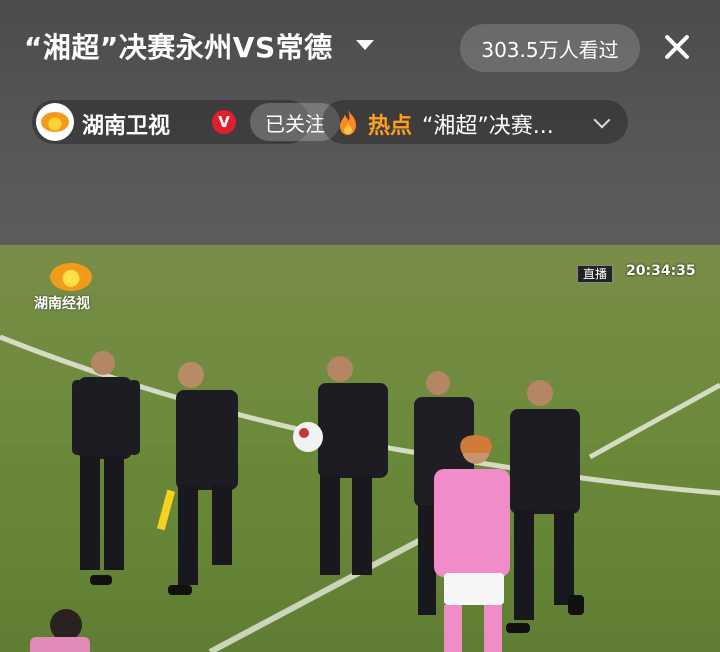 Image resolution: width=720 pixels, height=652 pixels. I want to click on view-count-text: 303.5万人看过, so click(550, 49).